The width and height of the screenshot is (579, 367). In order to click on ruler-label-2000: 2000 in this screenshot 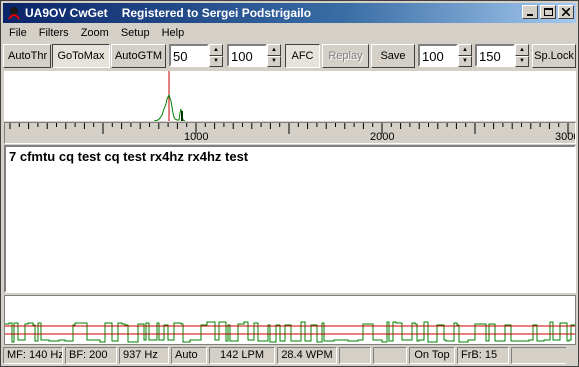, I will do `click(382, 137)`.